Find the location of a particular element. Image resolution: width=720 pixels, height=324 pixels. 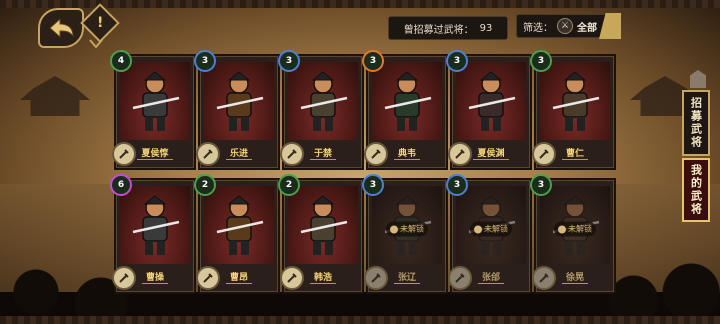

general-card: 3 夏侯渊 is located at coordinates (489, 110).